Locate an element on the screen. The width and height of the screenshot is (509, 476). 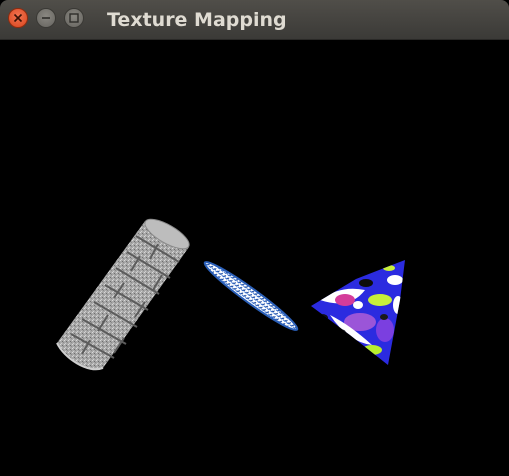
maximize-button is located at coordinates (74, 18).